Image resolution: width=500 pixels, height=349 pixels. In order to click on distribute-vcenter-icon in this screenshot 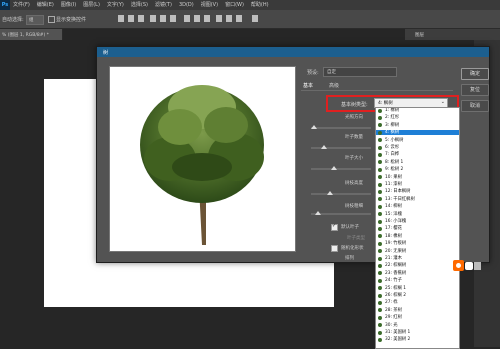, I will do `click(197, 18)`.